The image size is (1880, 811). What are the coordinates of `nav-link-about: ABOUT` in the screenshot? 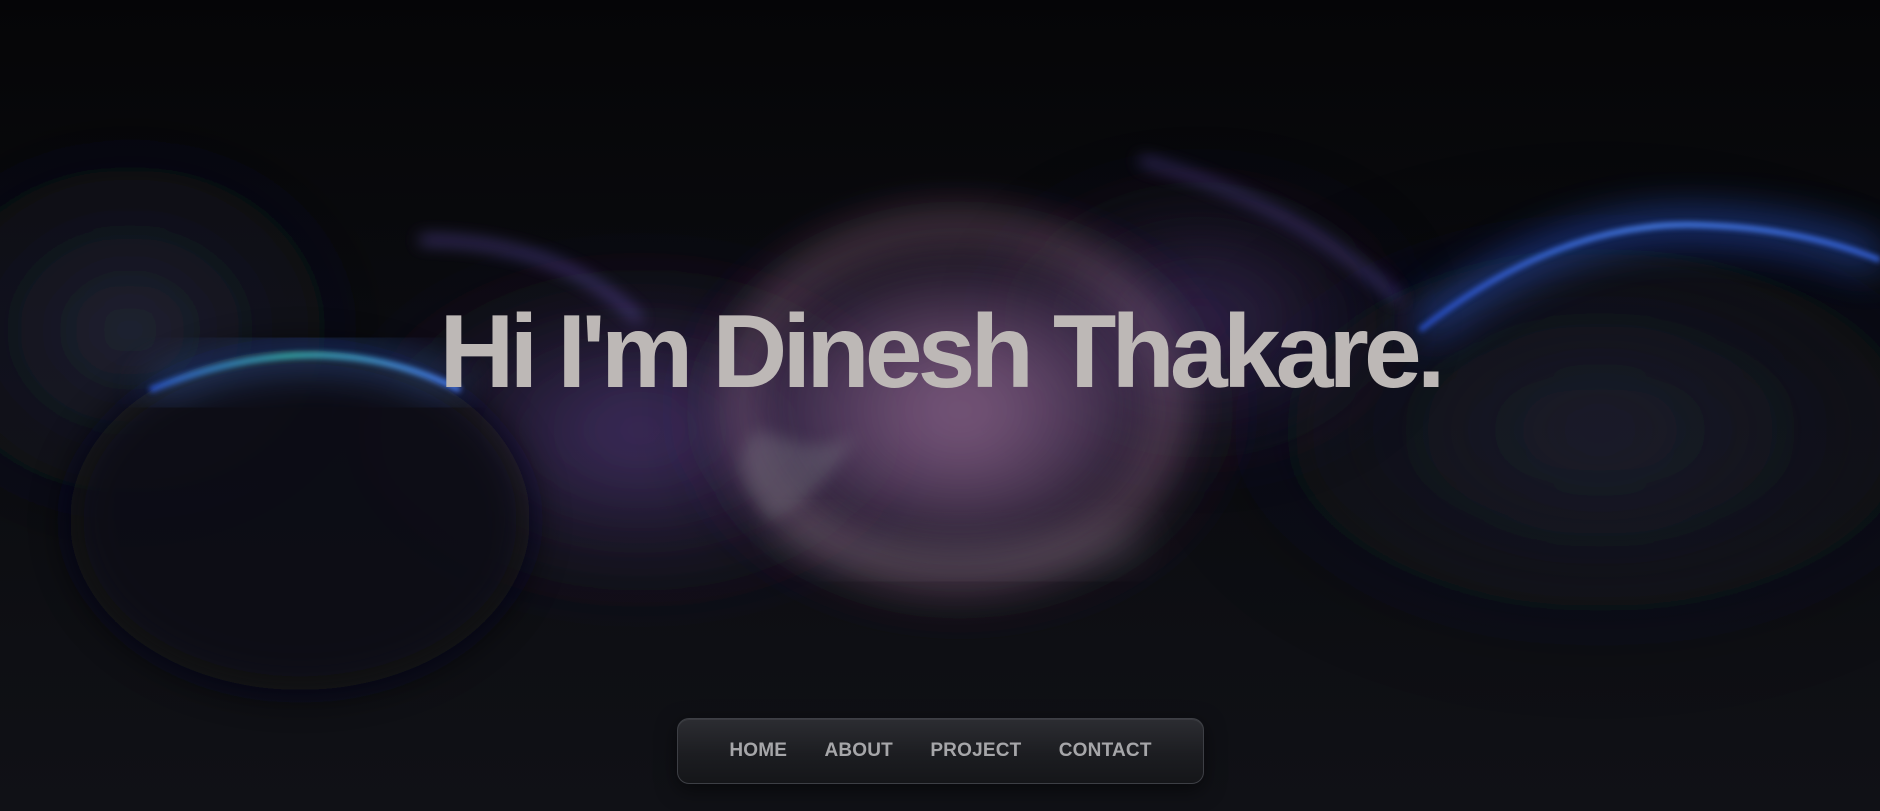 It's located at (858, 751).